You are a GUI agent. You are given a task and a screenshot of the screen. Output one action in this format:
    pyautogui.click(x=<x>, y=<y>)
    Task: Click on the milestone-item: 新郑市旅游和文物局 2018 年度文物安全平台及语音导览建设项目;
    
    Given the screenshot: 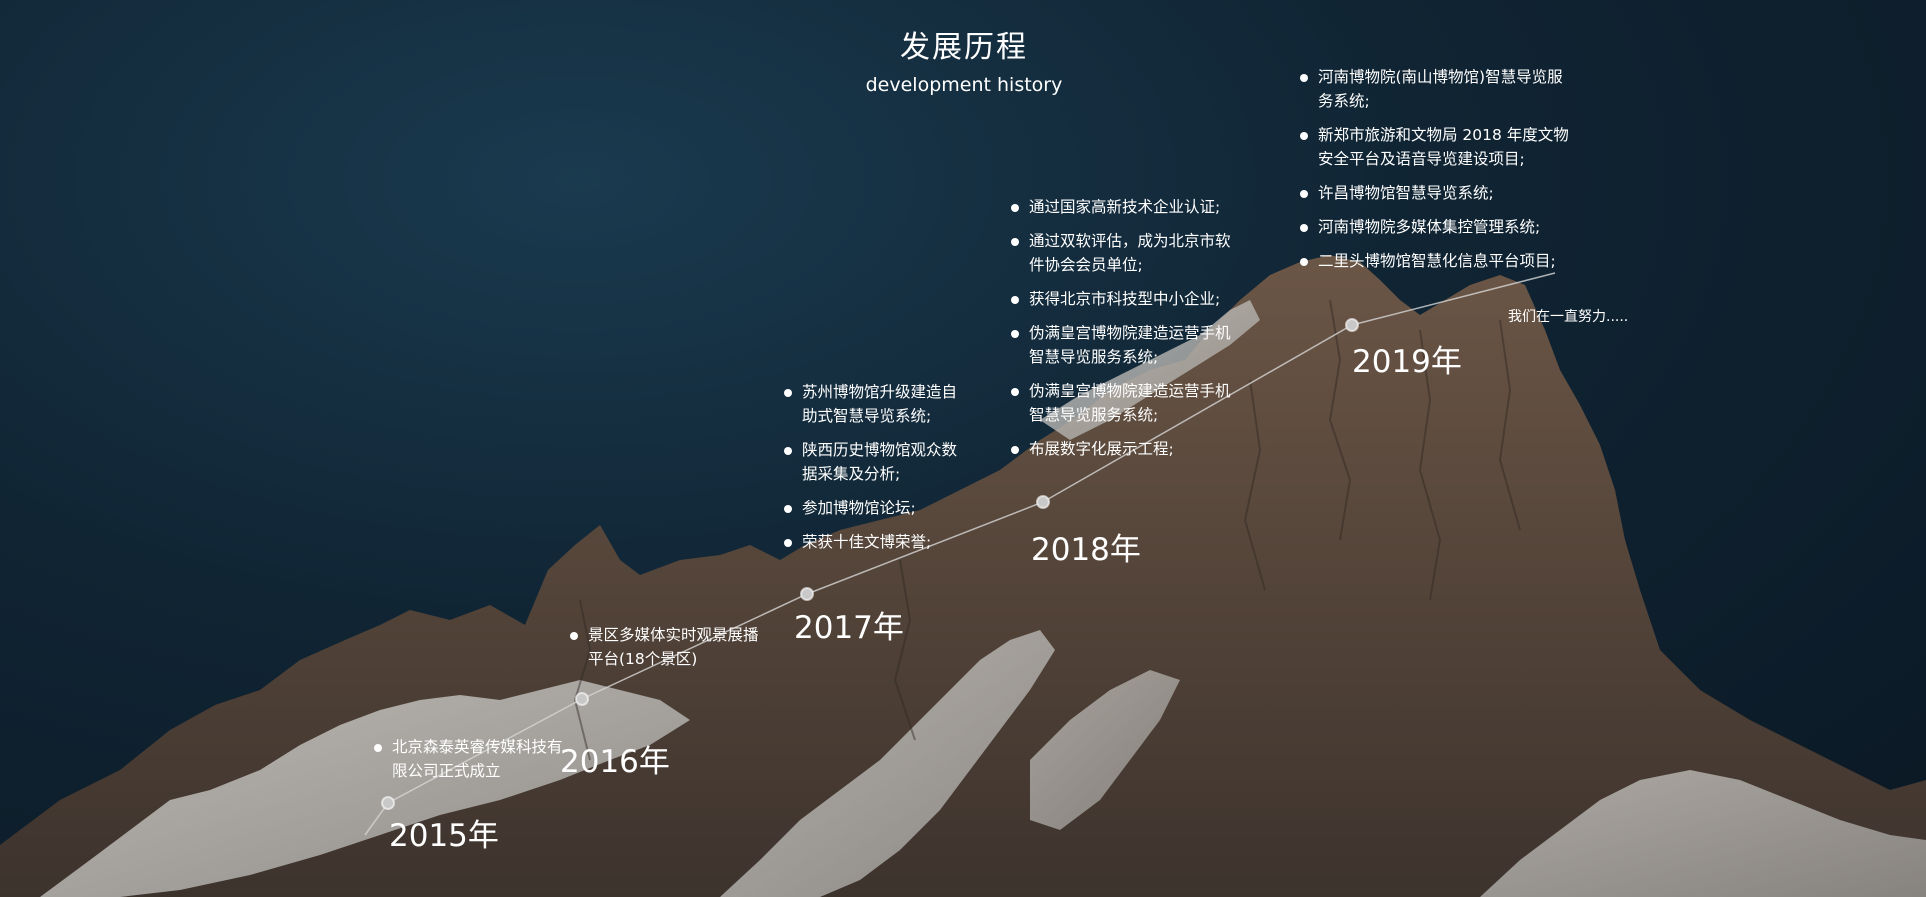 What is the action you would take?
    pyautogui.click(x=1435, y=147)
    